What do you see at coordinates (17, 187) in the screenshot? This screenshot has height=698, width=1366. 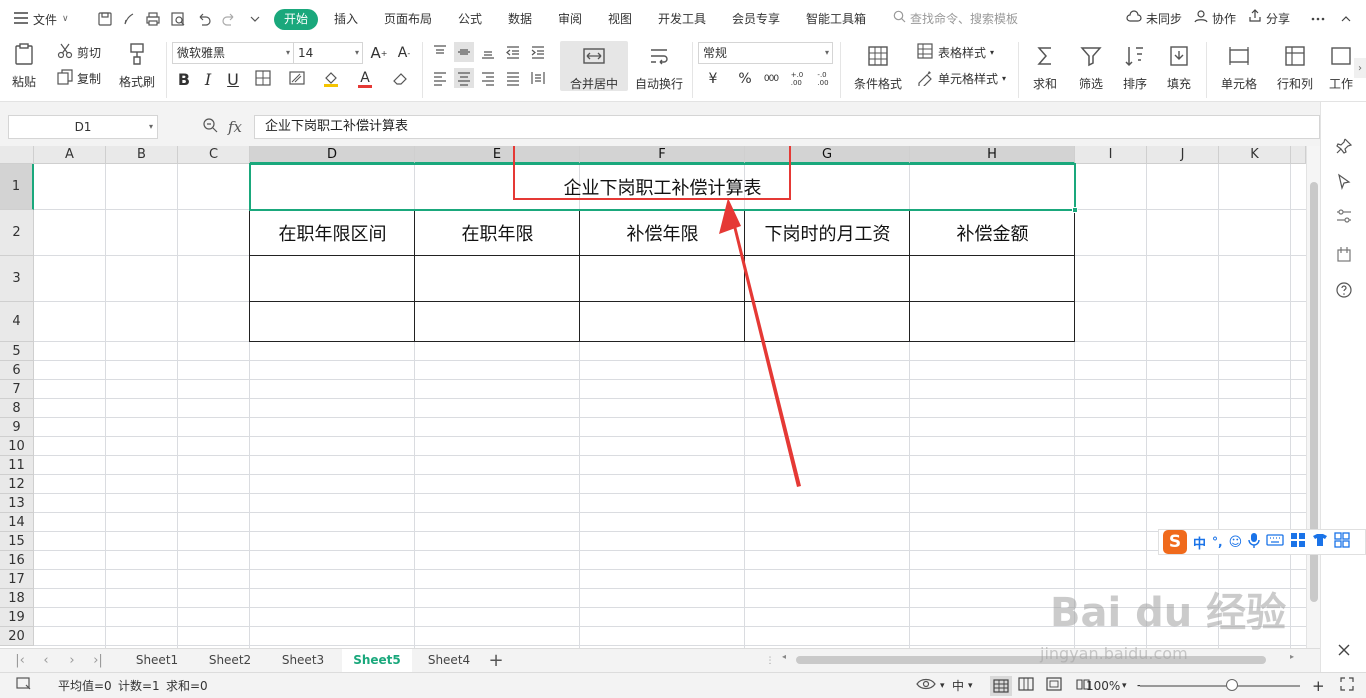 I see `row-header-1: 1` at bounding box center [17, 187].